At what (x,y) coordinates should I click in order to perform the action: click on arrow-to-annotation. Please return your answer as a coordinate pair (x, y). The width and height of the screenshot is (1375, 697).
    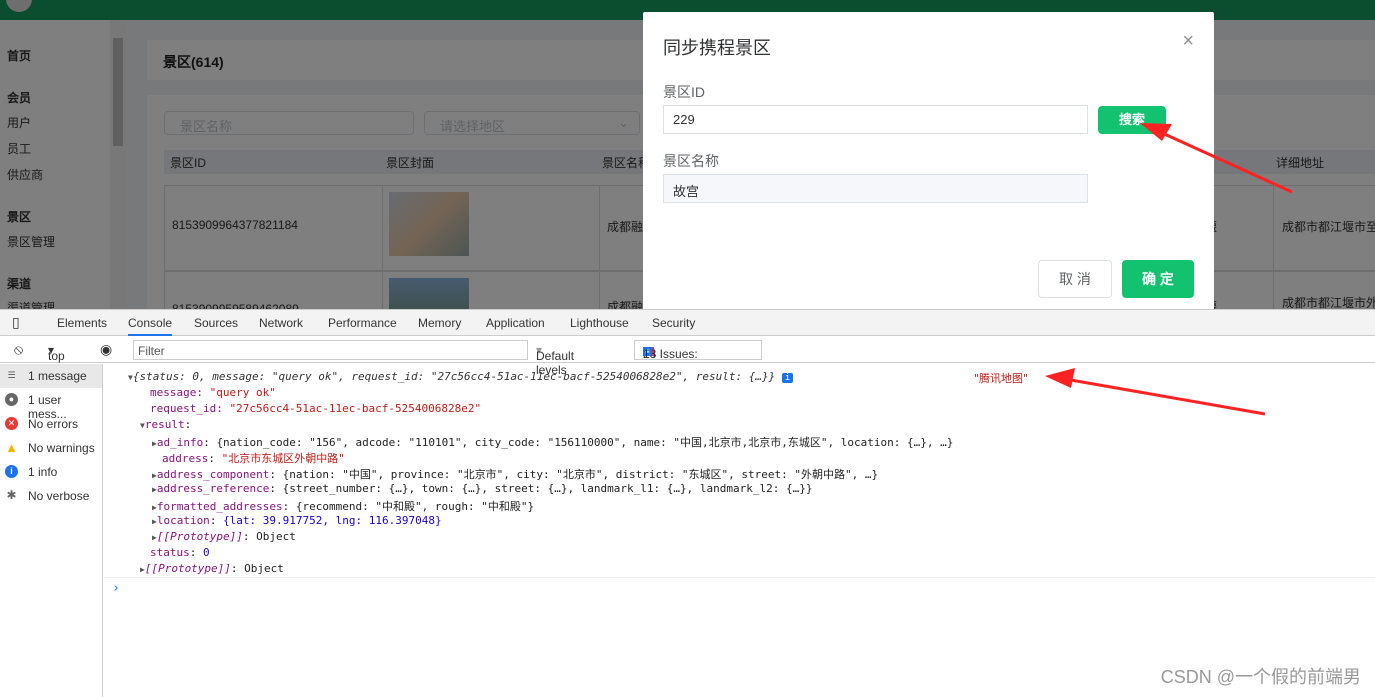
    Looking at the image, I should click on (1165, 396).